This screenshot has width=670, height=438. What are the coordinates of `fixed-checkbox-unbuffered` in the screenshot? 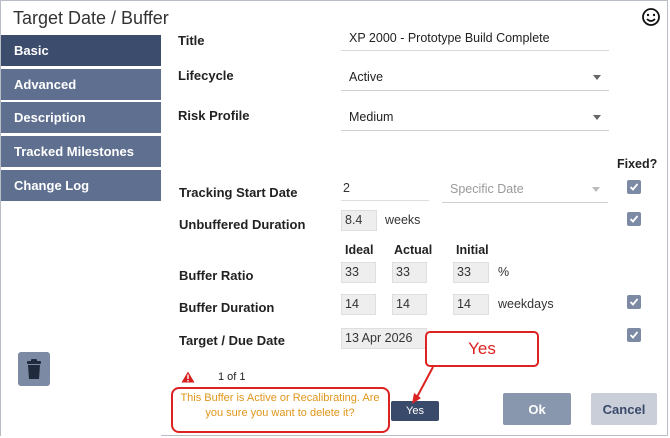 It's located at (634, 219).